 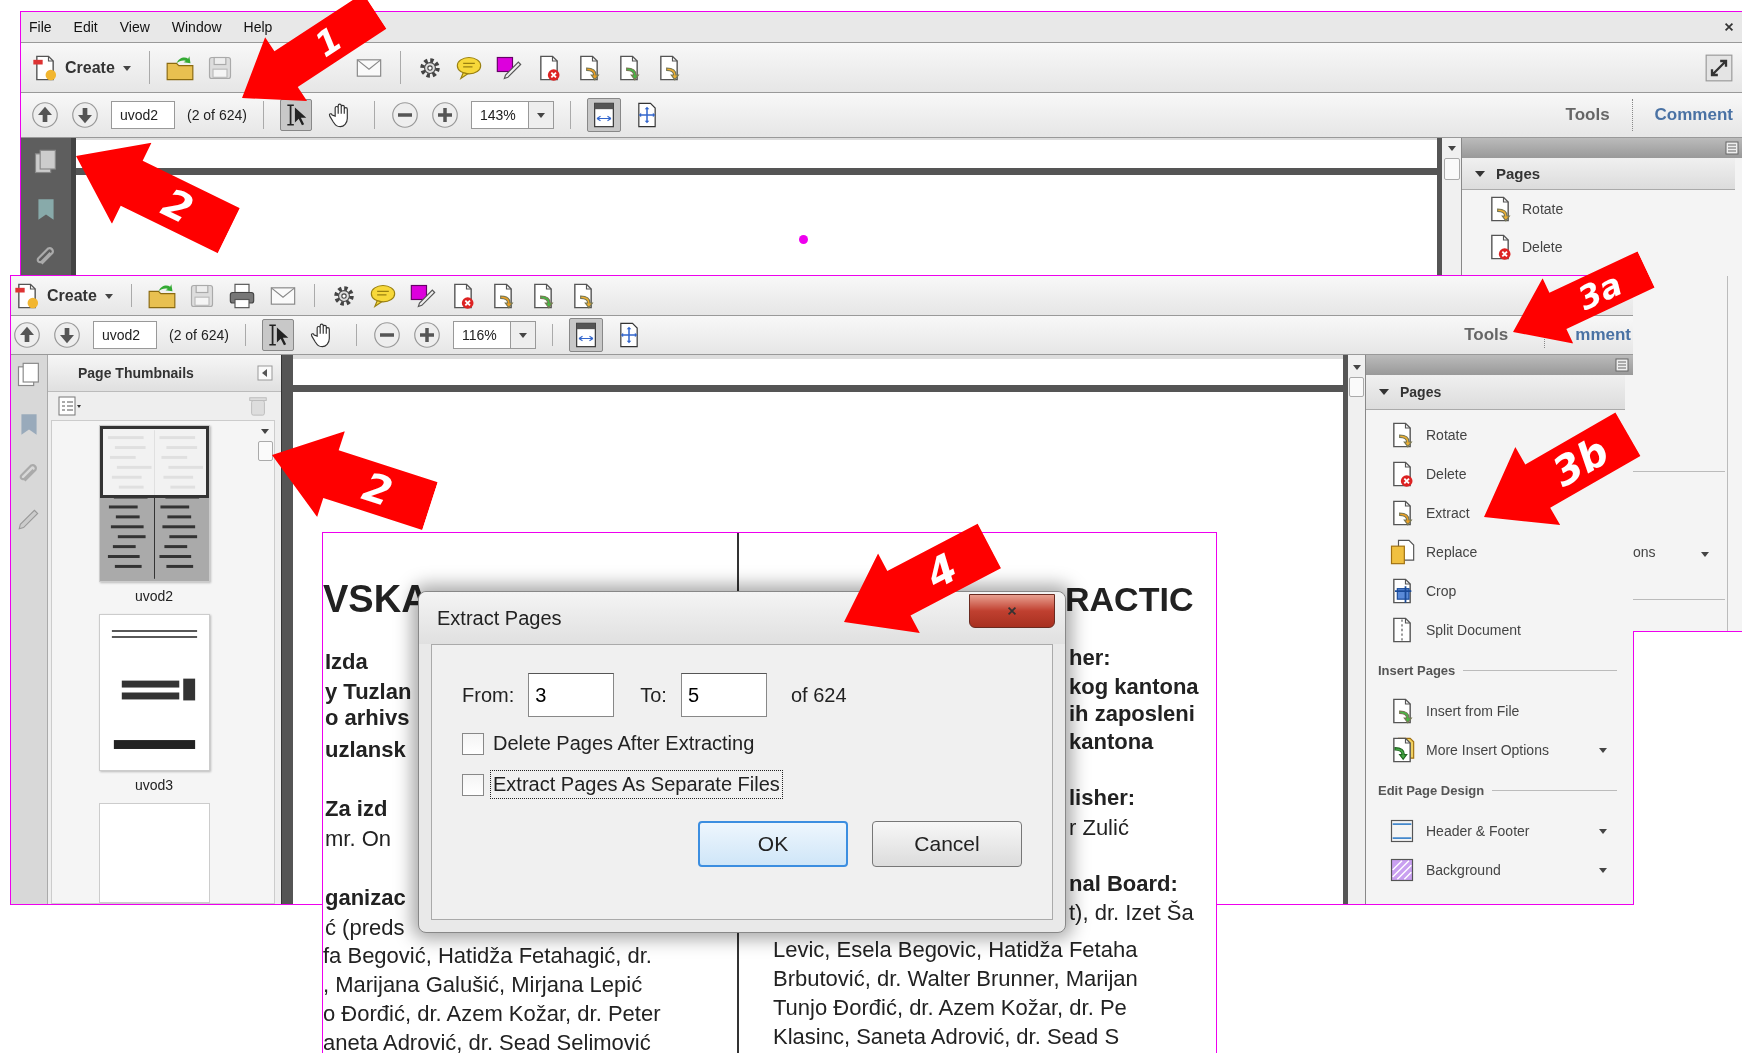 What do you see at coordinates (481, 335) in the screenshot?
I see `zoom-field: 116%` at bounding box center [481, 335].